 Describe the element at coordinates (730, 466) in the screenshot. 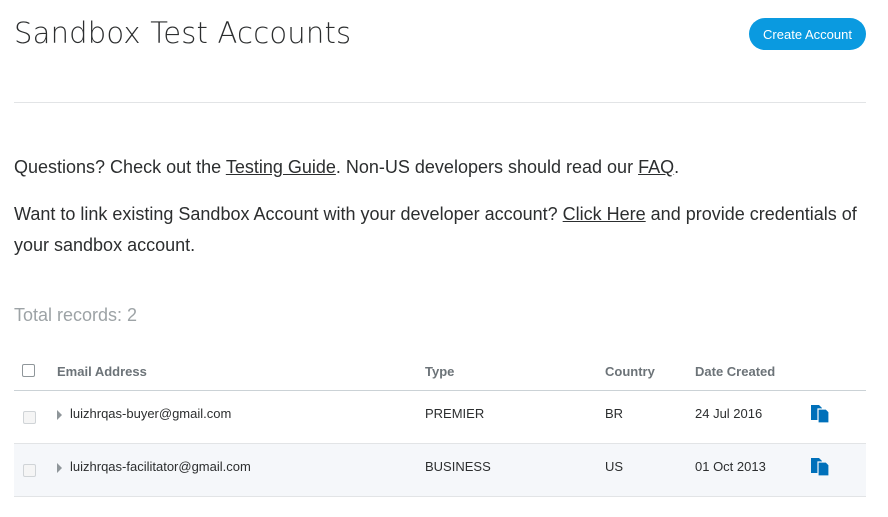

I see `row-date: 01 Oct 2013` at that location.